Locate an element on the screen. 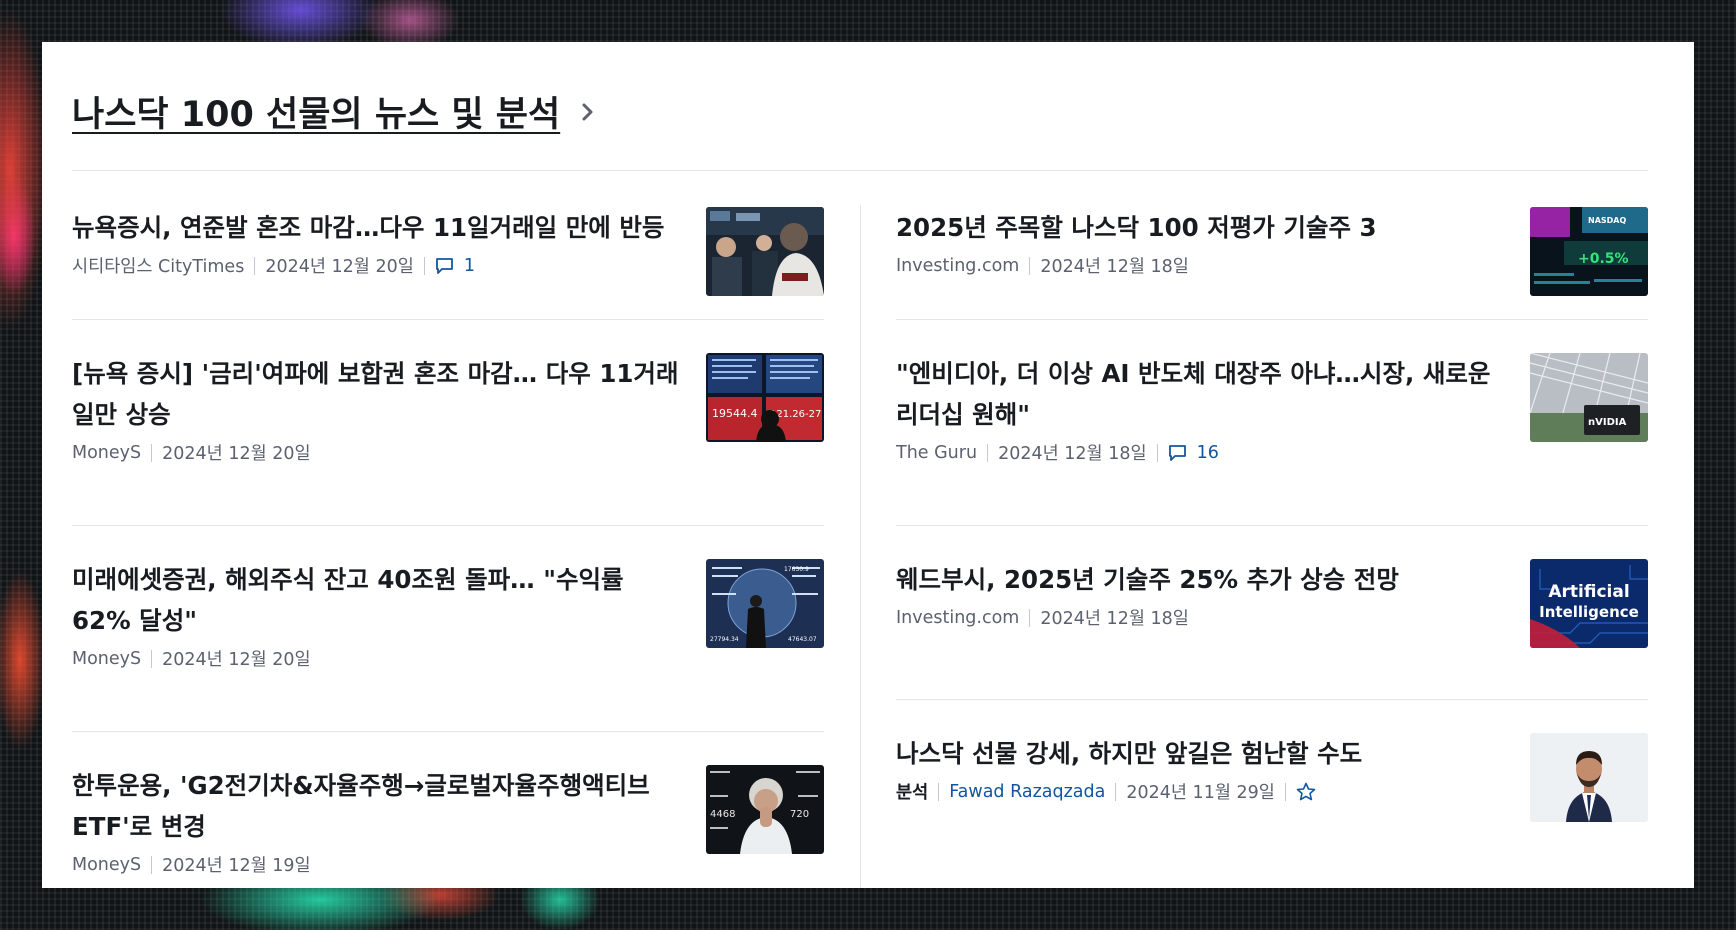  thumb-text: 47643.07 is located at coordinates (802, 639).